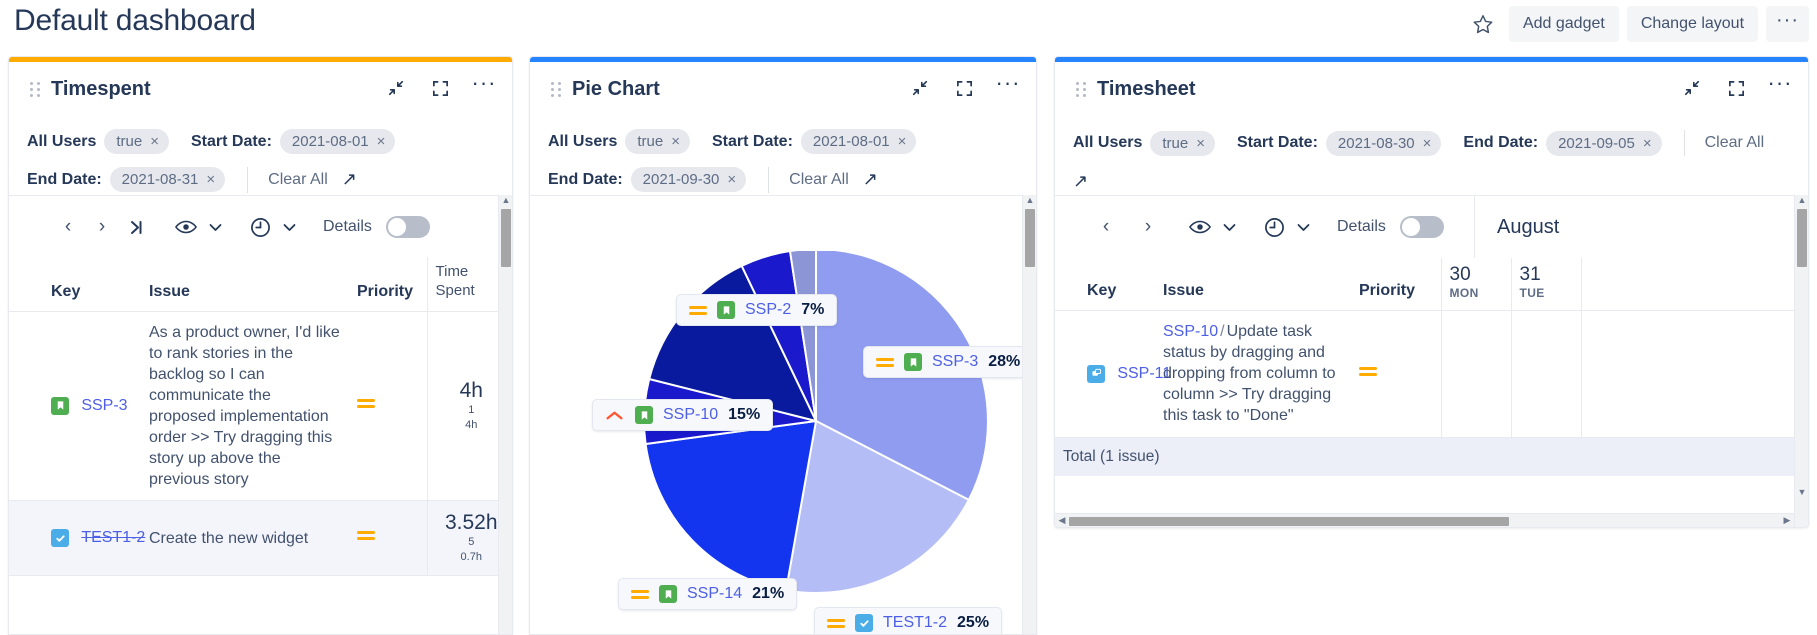  What do you see at coordinates (1801, 492) in the screenshot?
I see `scroll-down-icon: ▼` at bounding box center [1801, 492].